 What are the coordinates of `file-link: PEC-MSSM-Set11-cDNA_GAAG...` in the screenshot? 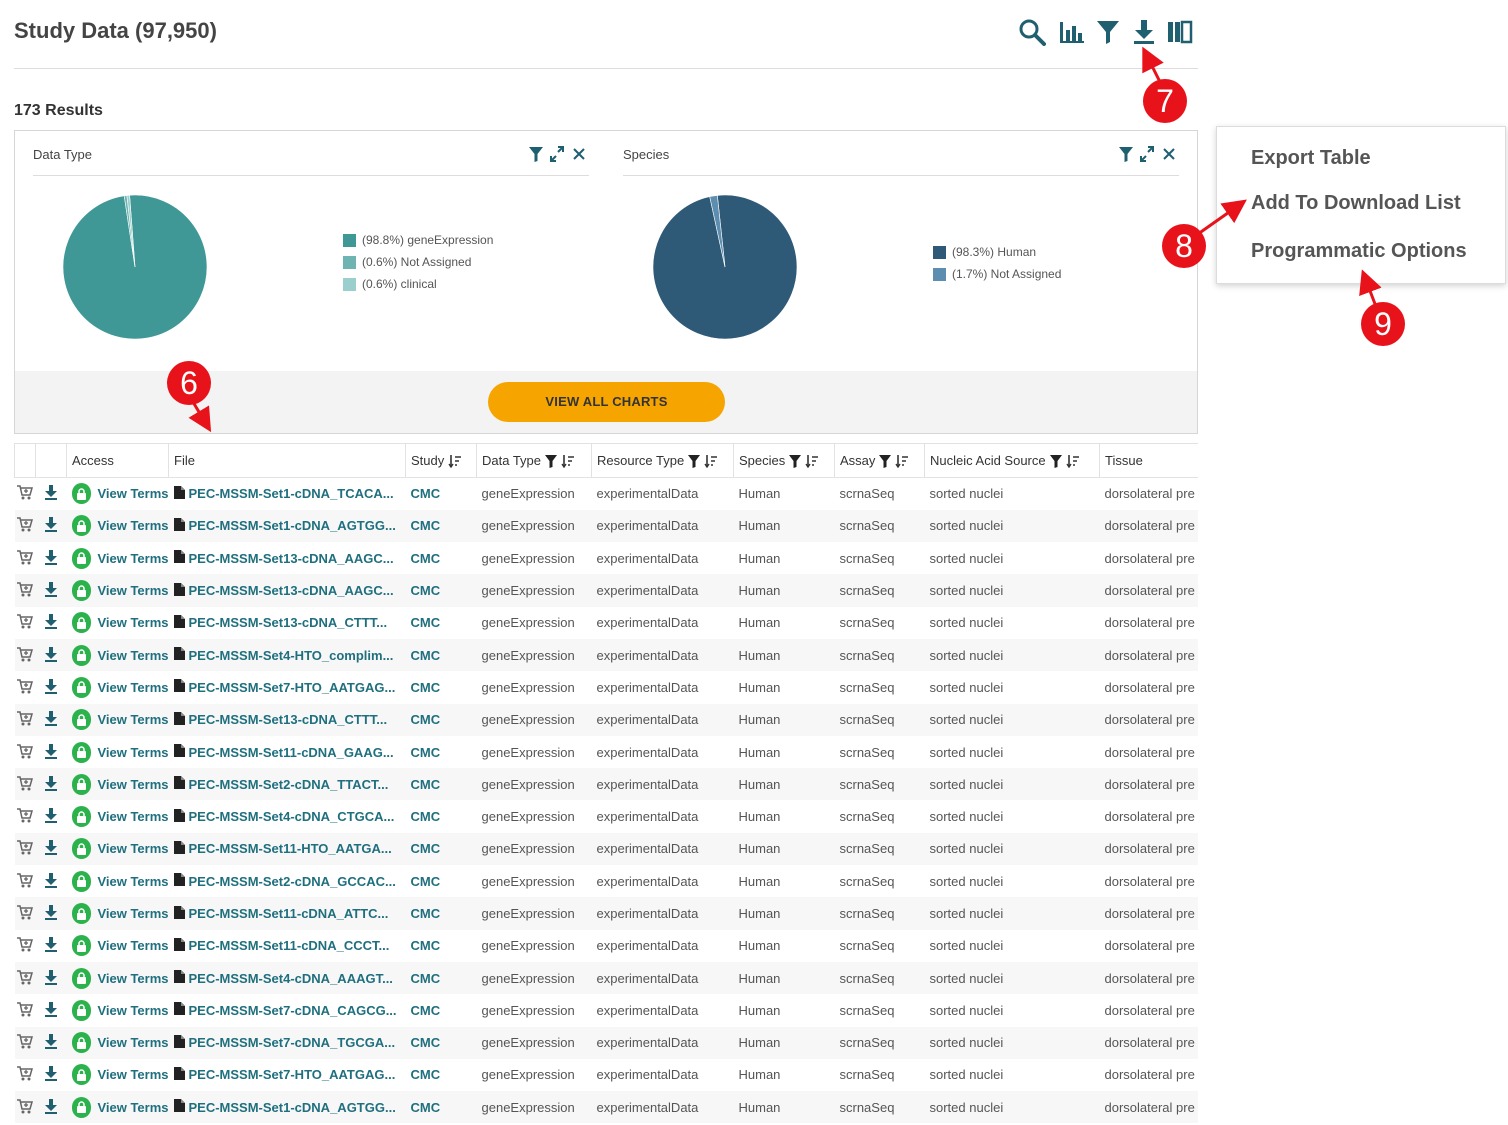 It's located at (291, 752).